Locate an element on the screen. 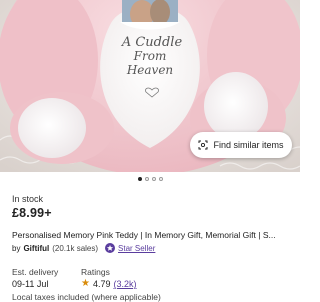 The width and height of the screenshot is (320, 302). delivery-date: 09-11 Jul is located at coordinates (30, 284).